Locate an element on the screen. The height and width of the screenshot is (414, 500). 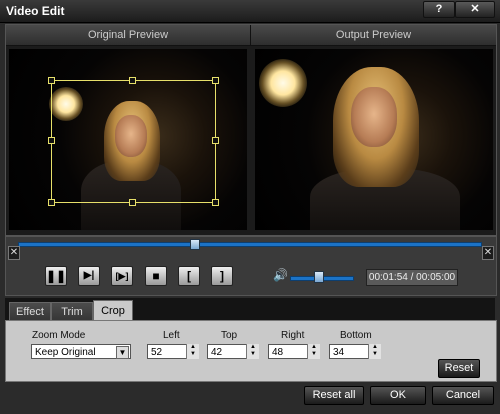
right-spinner: ▲ ▼ is located at coordinates (313, 351).